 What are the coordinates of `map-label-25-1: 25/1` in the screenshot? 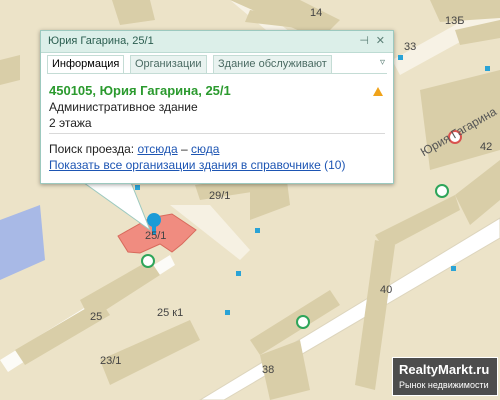 It's located at (156, 236).